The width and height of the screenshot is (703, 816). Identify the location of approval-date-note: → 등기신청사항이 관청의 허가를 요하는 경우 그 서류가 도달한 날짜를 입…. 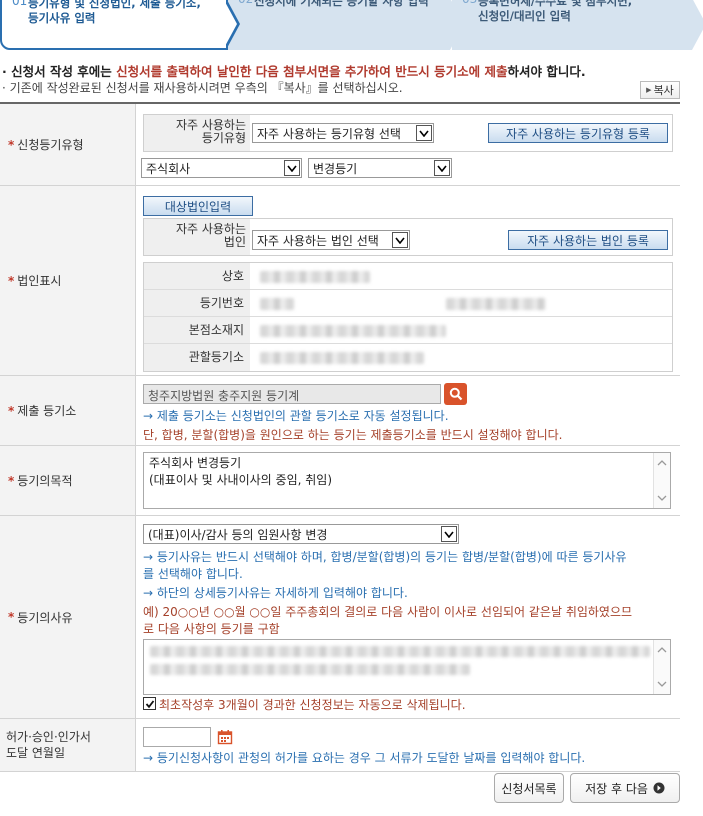
(364, 758).